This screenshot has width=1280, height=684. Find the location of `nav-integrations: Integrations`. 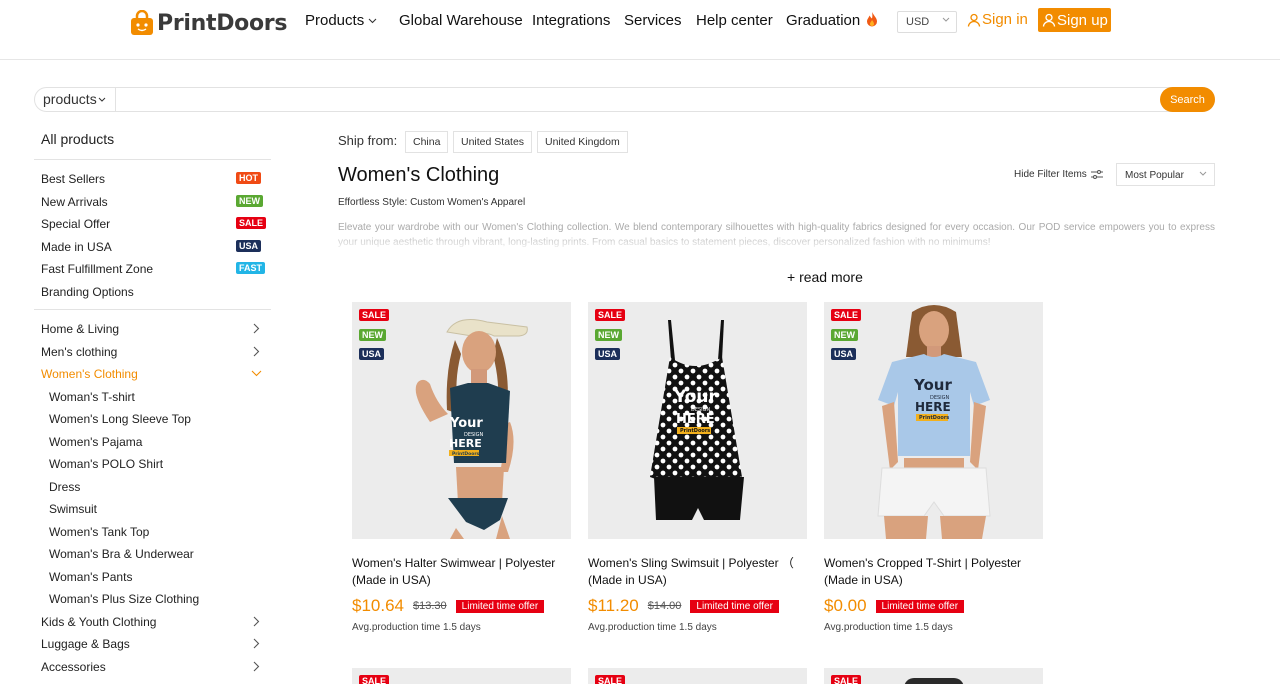

nav-integrations: Integrations is located at coordinates (571, 20).